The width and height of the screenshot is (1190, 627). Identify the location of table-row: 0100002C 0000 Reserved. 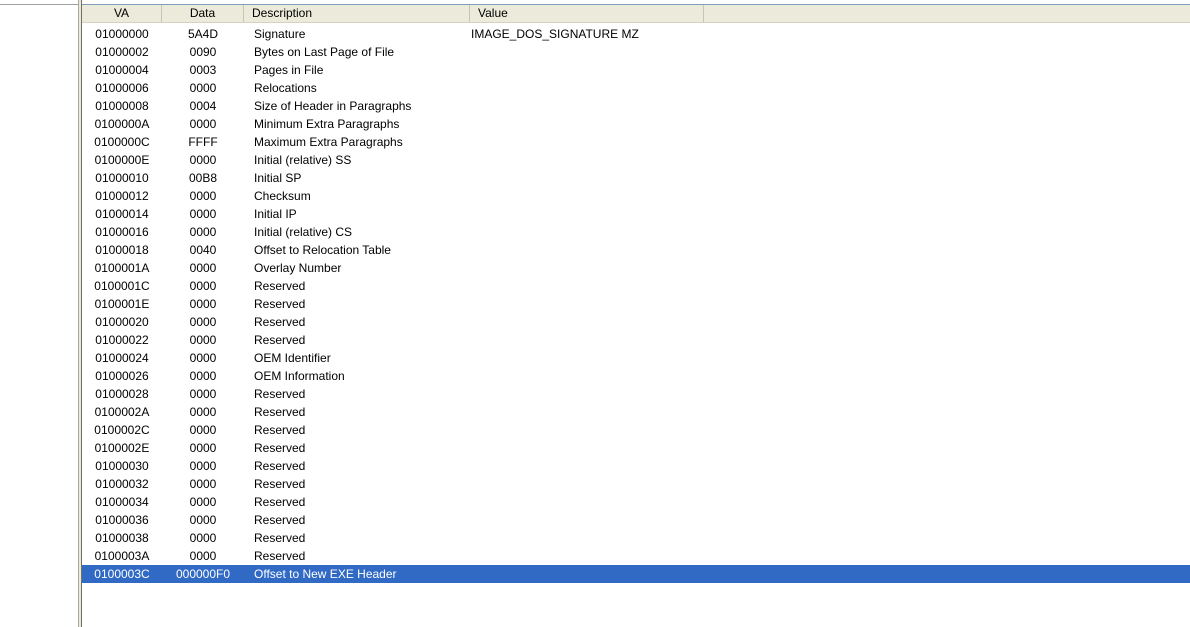
(636, 430).